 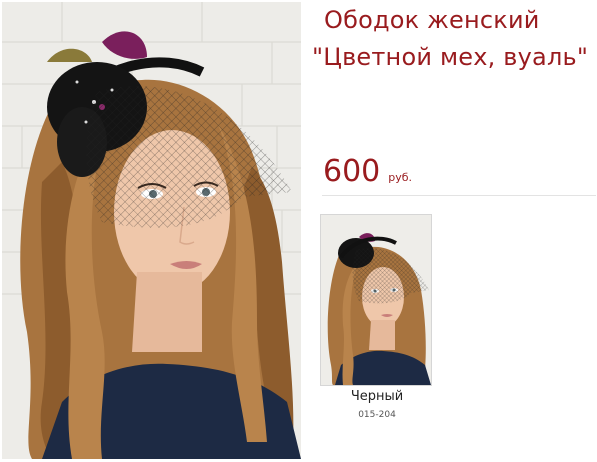 What do you see at coordinates (432, 20) in the screenshot?
I see `product-title-line1: Ободок женский` at bounding box center [432, 20].